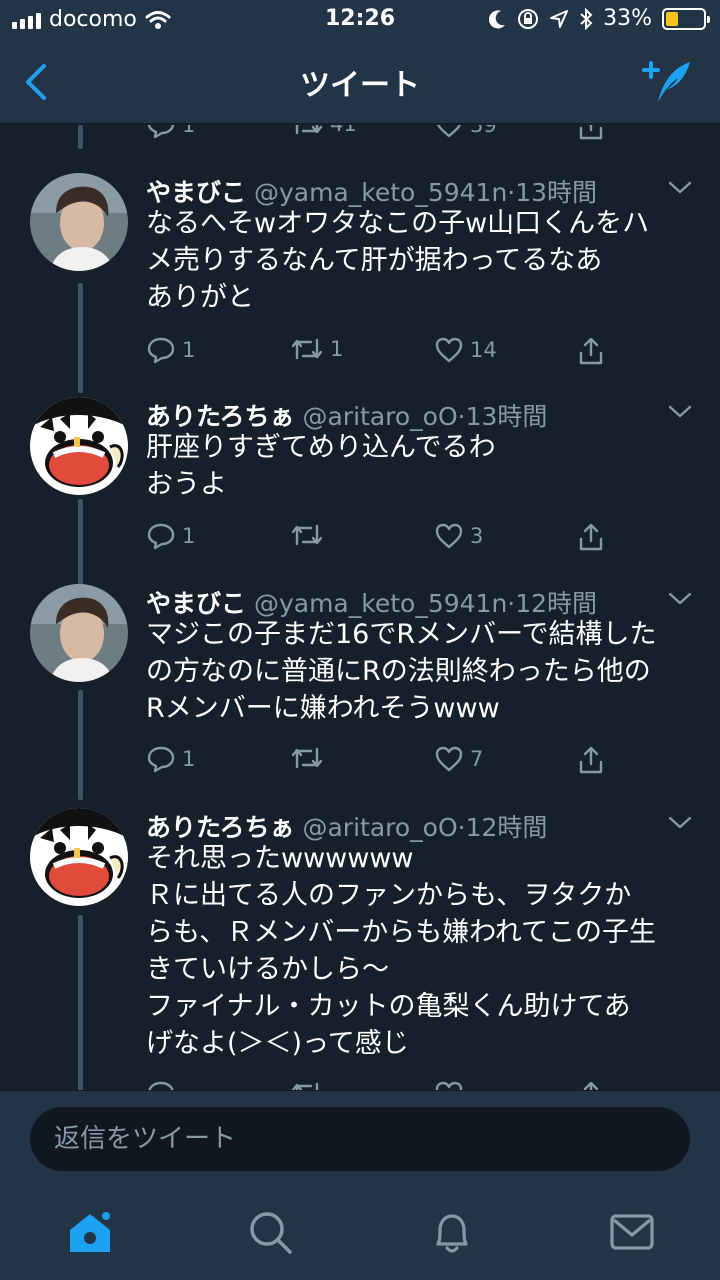  I want to click on tweet-actions: 1 3, so click(381, 542).